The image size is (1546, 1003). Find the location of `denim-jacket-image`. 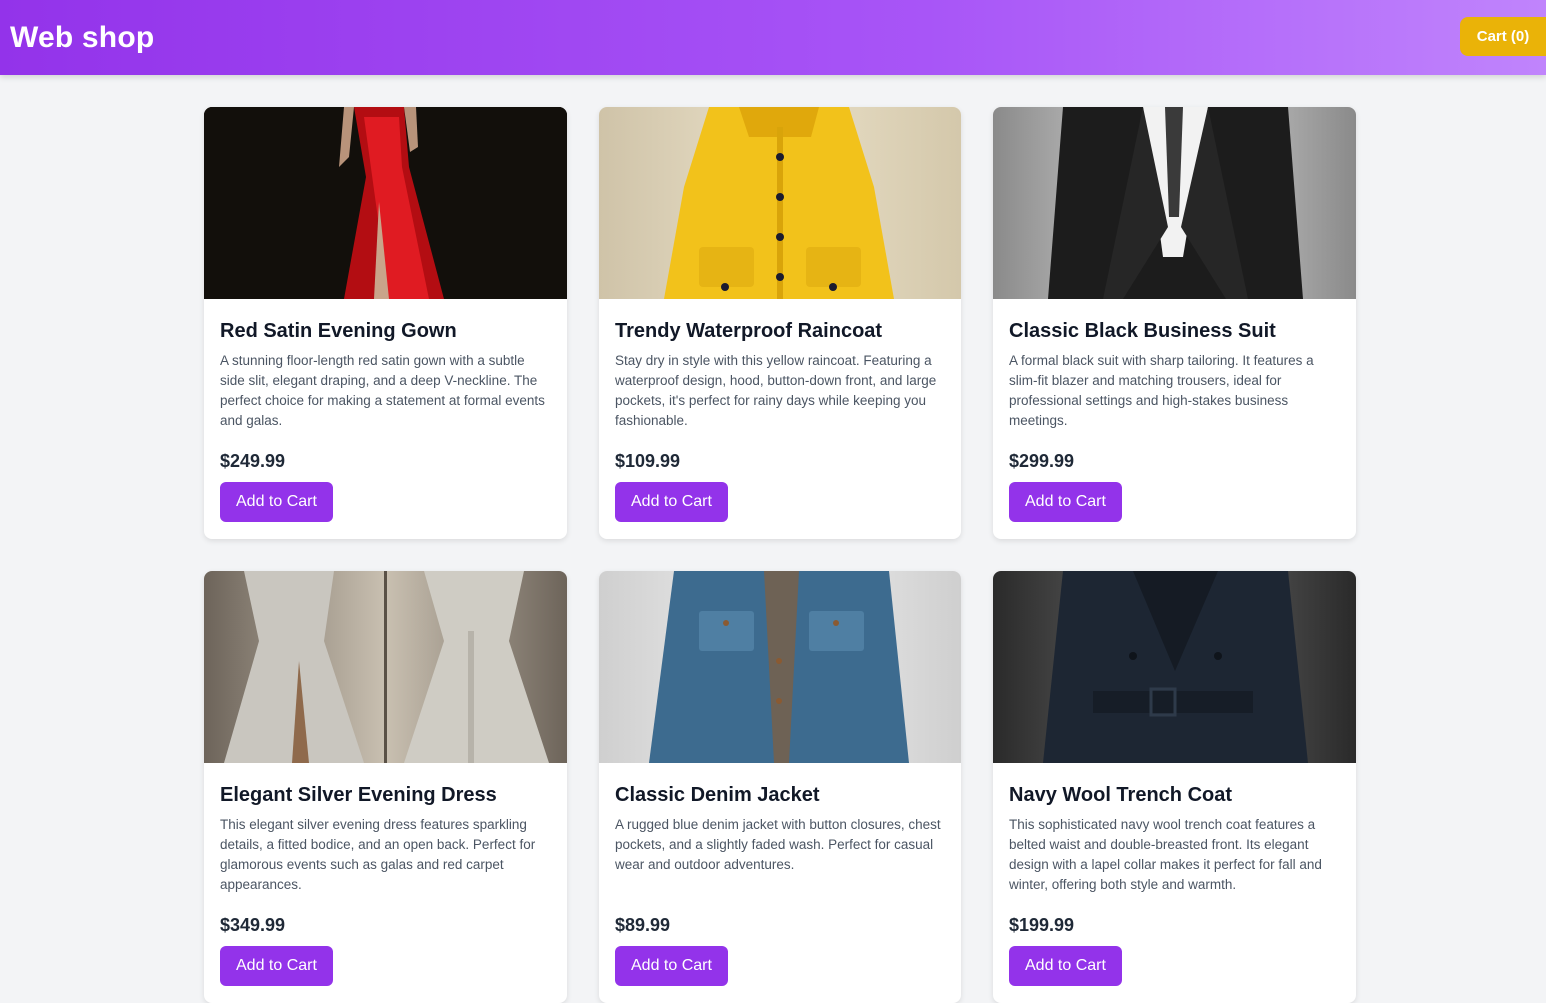

denim-jacket-image is located at coordinates (780, 667).